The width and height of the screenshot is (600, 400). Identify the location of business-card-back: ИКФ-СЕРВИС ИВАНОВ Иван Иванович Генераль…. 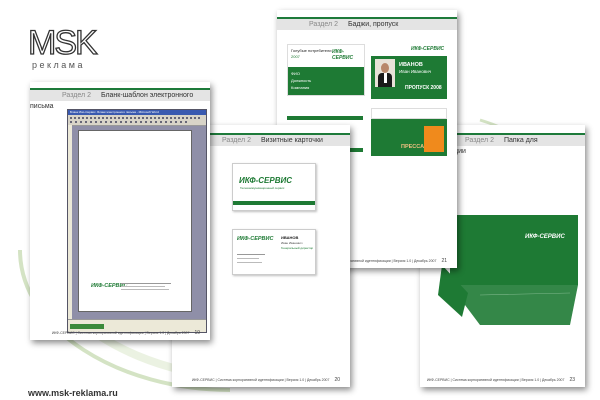
(274, 252).